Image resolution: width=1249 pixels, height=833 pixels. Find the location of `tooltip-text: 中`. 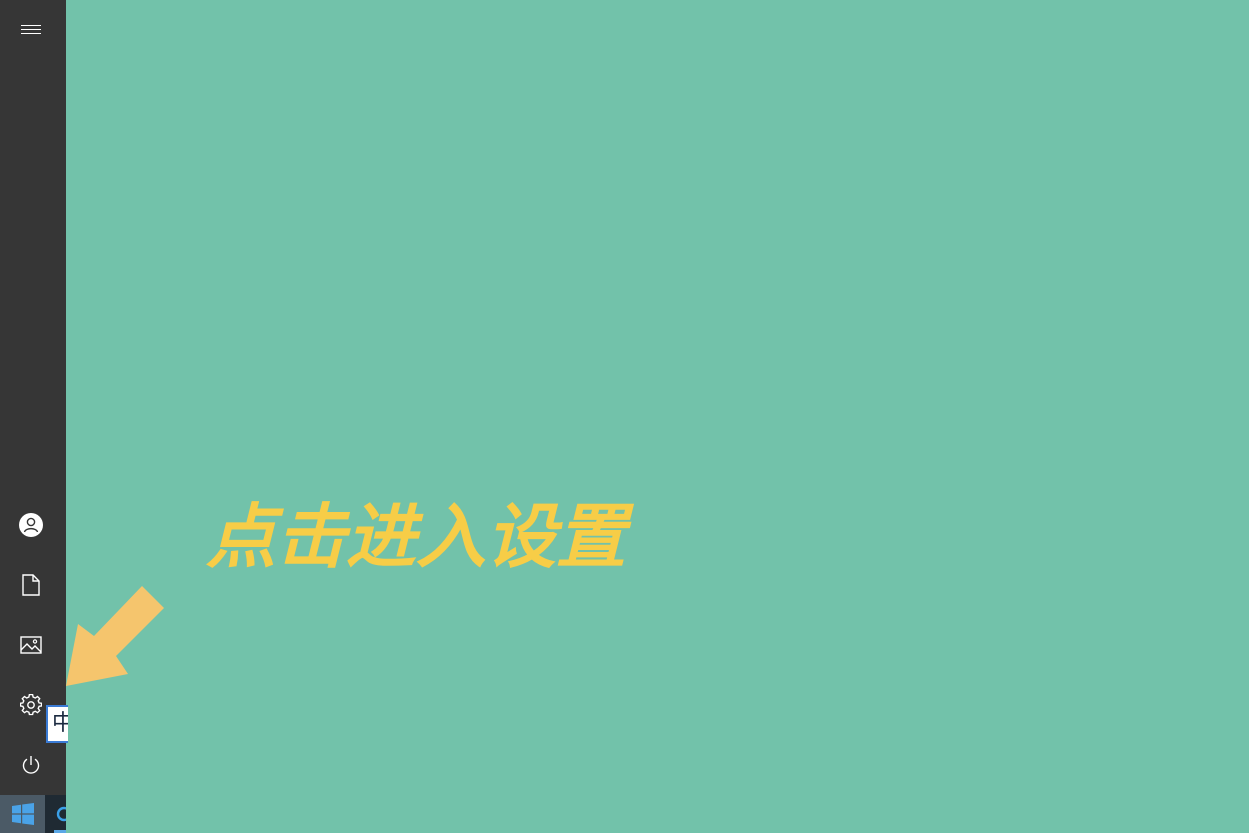

tooltip-text: 中 is located at coordinates (60, 724).